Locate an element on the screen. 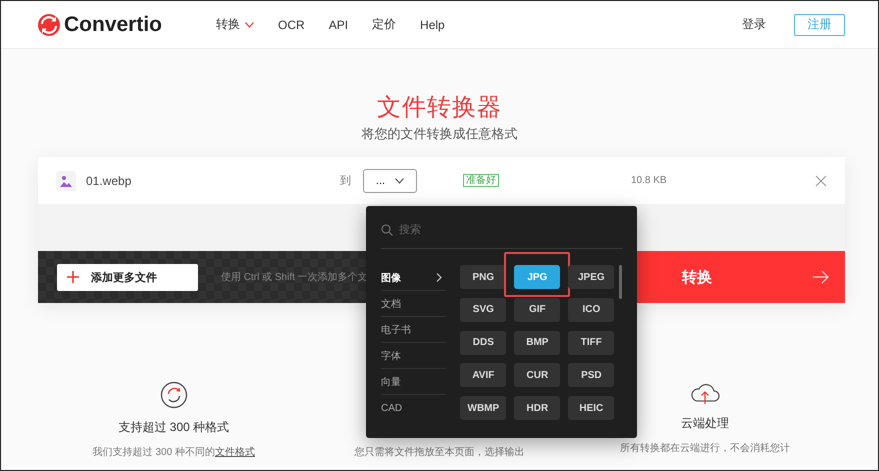 This screenshot has height=471, width=879. hint-text: 使用 Ctrl 或 Shift 一次添加多个文 is located at coordinates (294, 277).